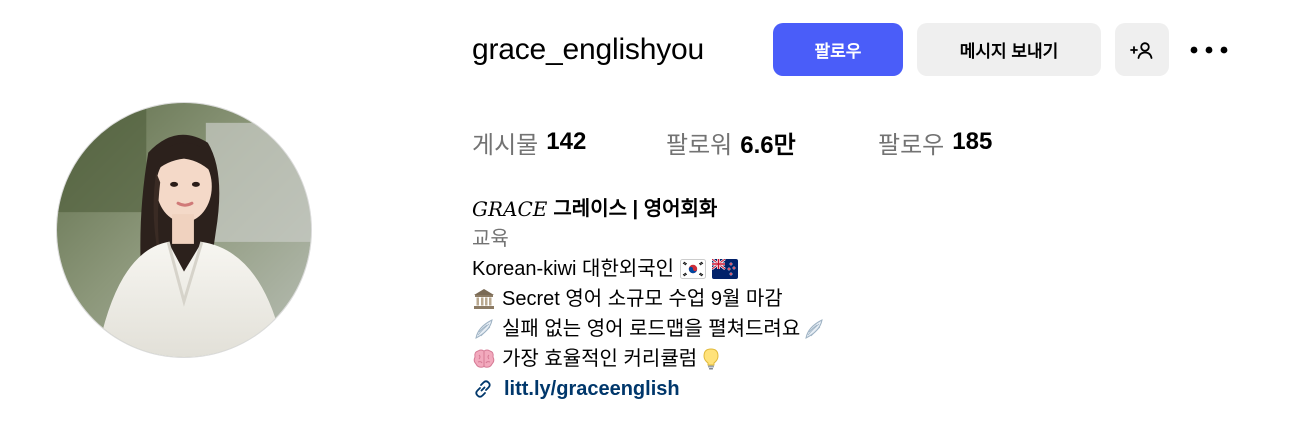 This screenshot has width=1298, height=424. What do you see at coordinates (588, 49) in the screenshot?
I see `profile-username: grace_englishyou` at bounding box center [588, 49].